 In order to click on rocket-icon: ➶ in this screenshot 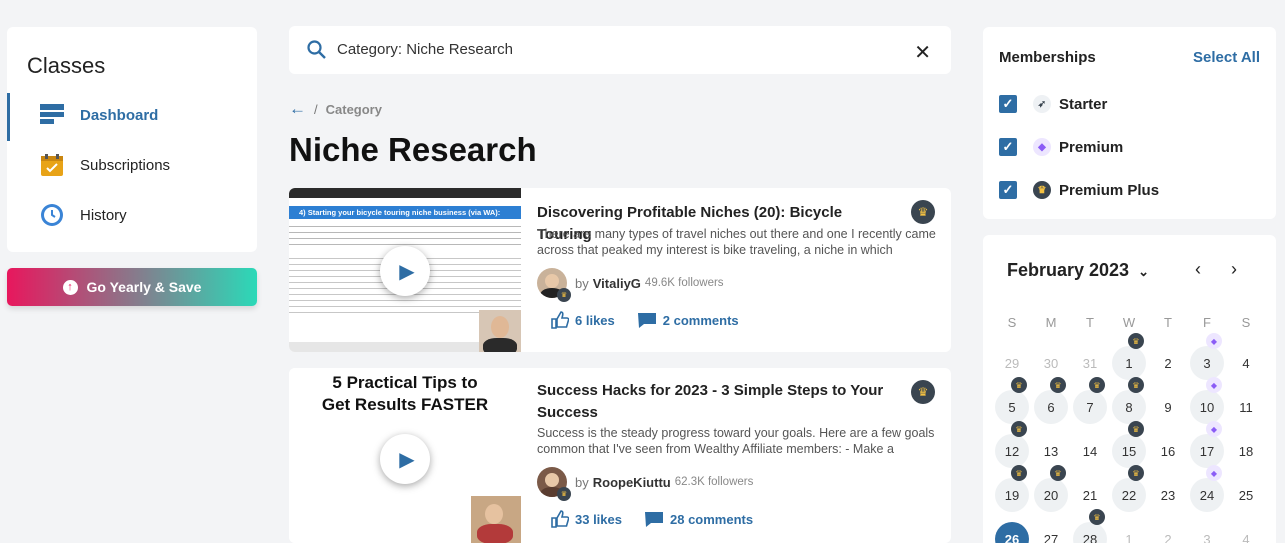, I will do `click(1042, 104)`.